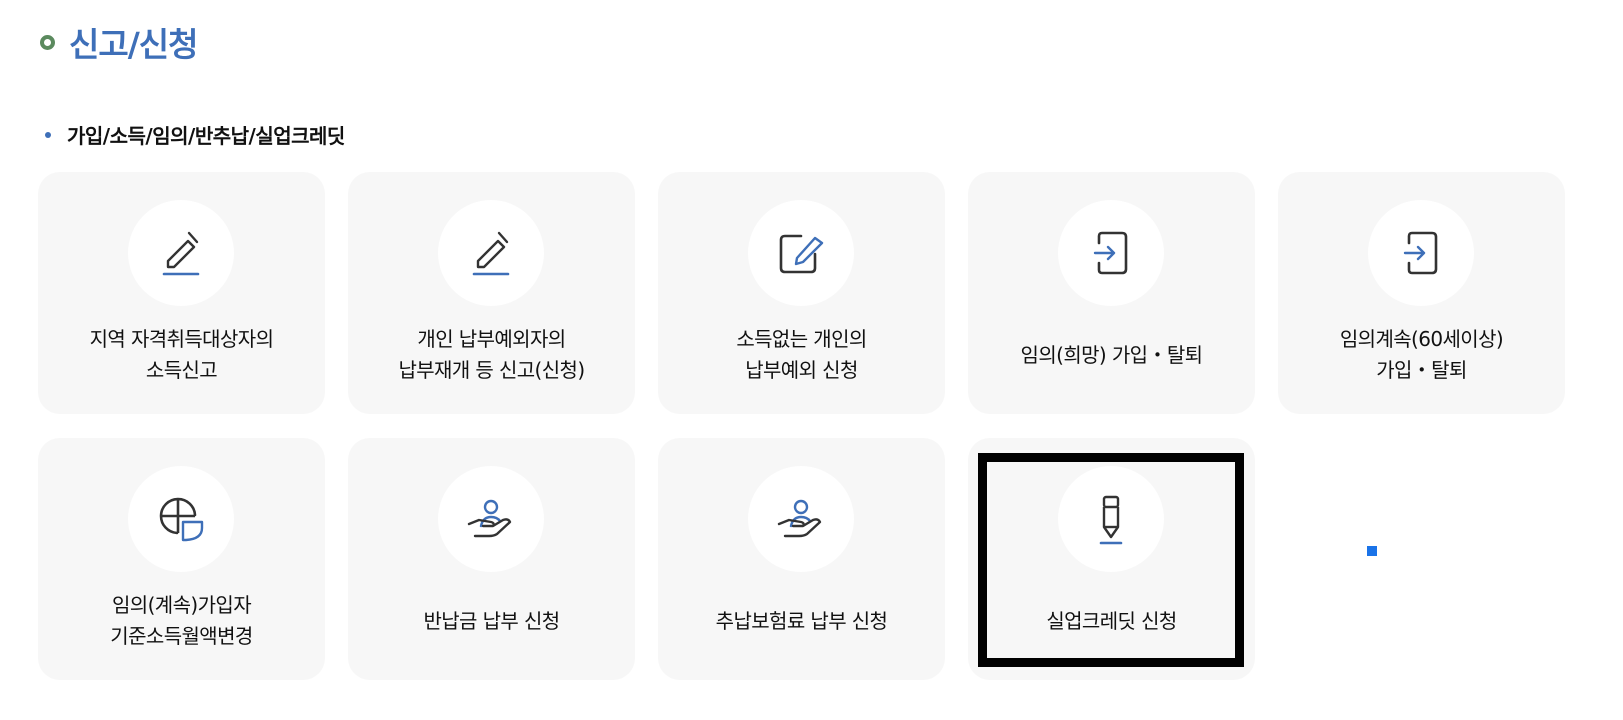 This screenshot has height=720, width=1623. I want to click on service-card-payment-resume: 개인 납부예외자의 납부재개 등 신고(신청), so click(491, 293).